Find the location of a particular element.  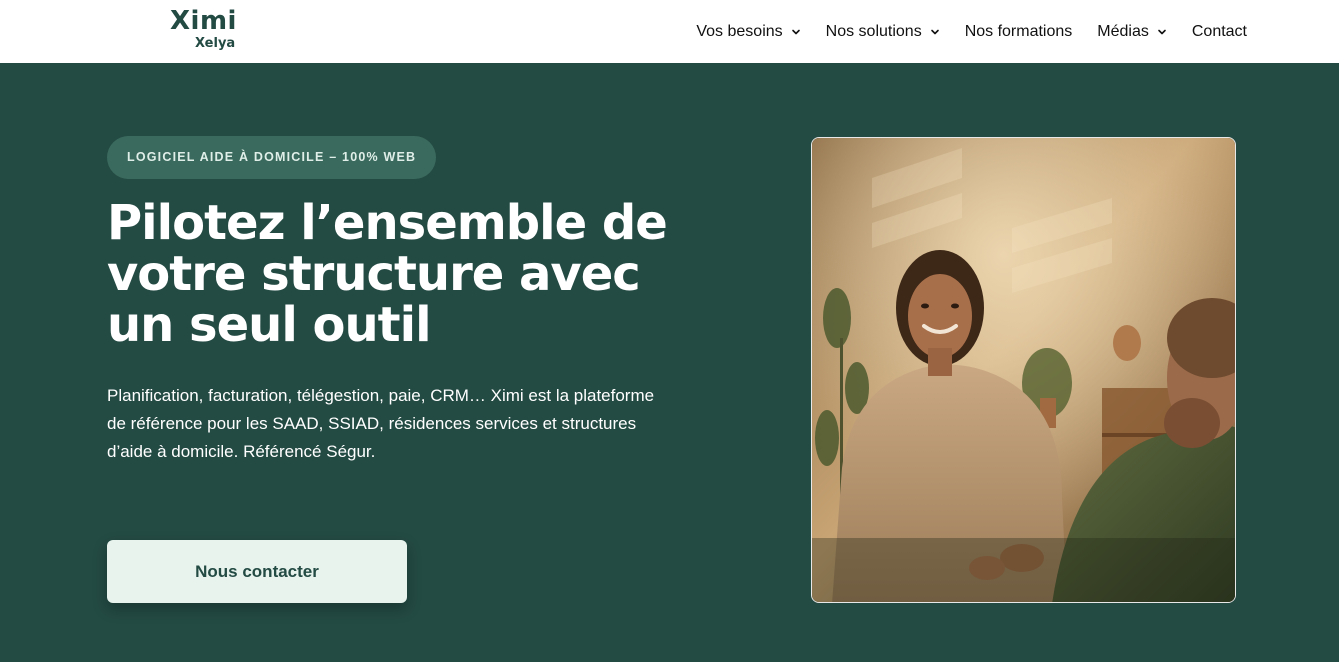

nav-item-label: Contact is located at coordinates (1219, 31).